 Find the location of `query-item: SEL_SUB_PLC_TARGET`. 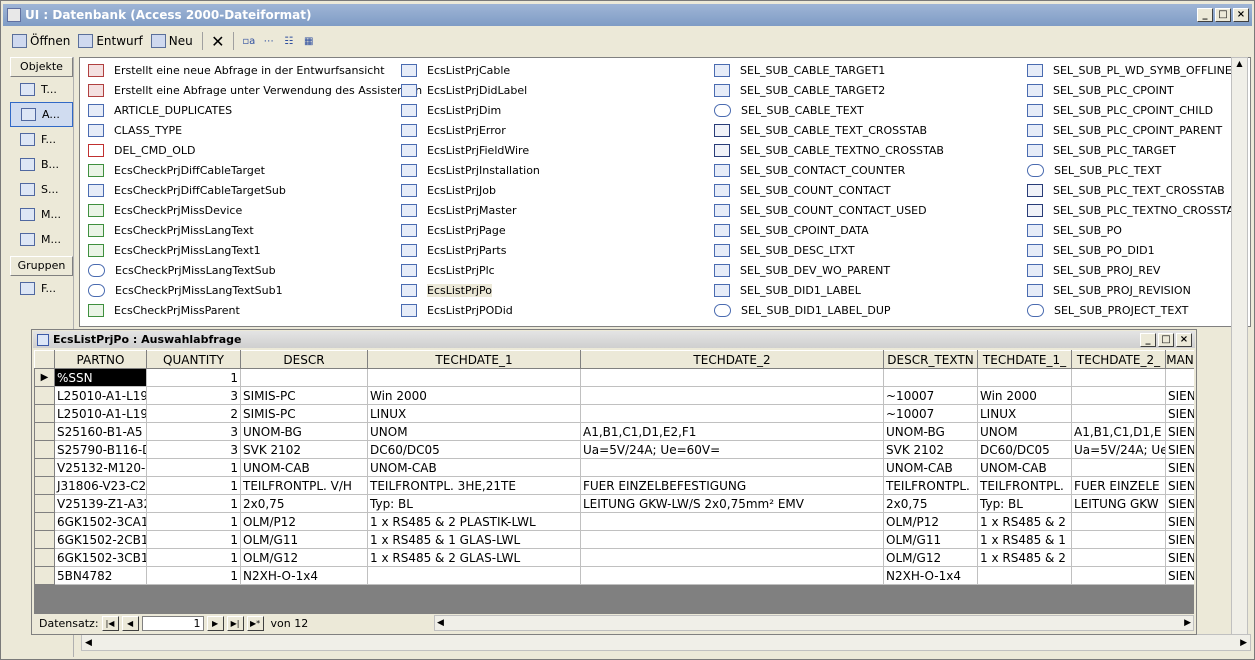

query-item: SEL_SUB_PLC_TARGET is located at coordinates (1137, 150).